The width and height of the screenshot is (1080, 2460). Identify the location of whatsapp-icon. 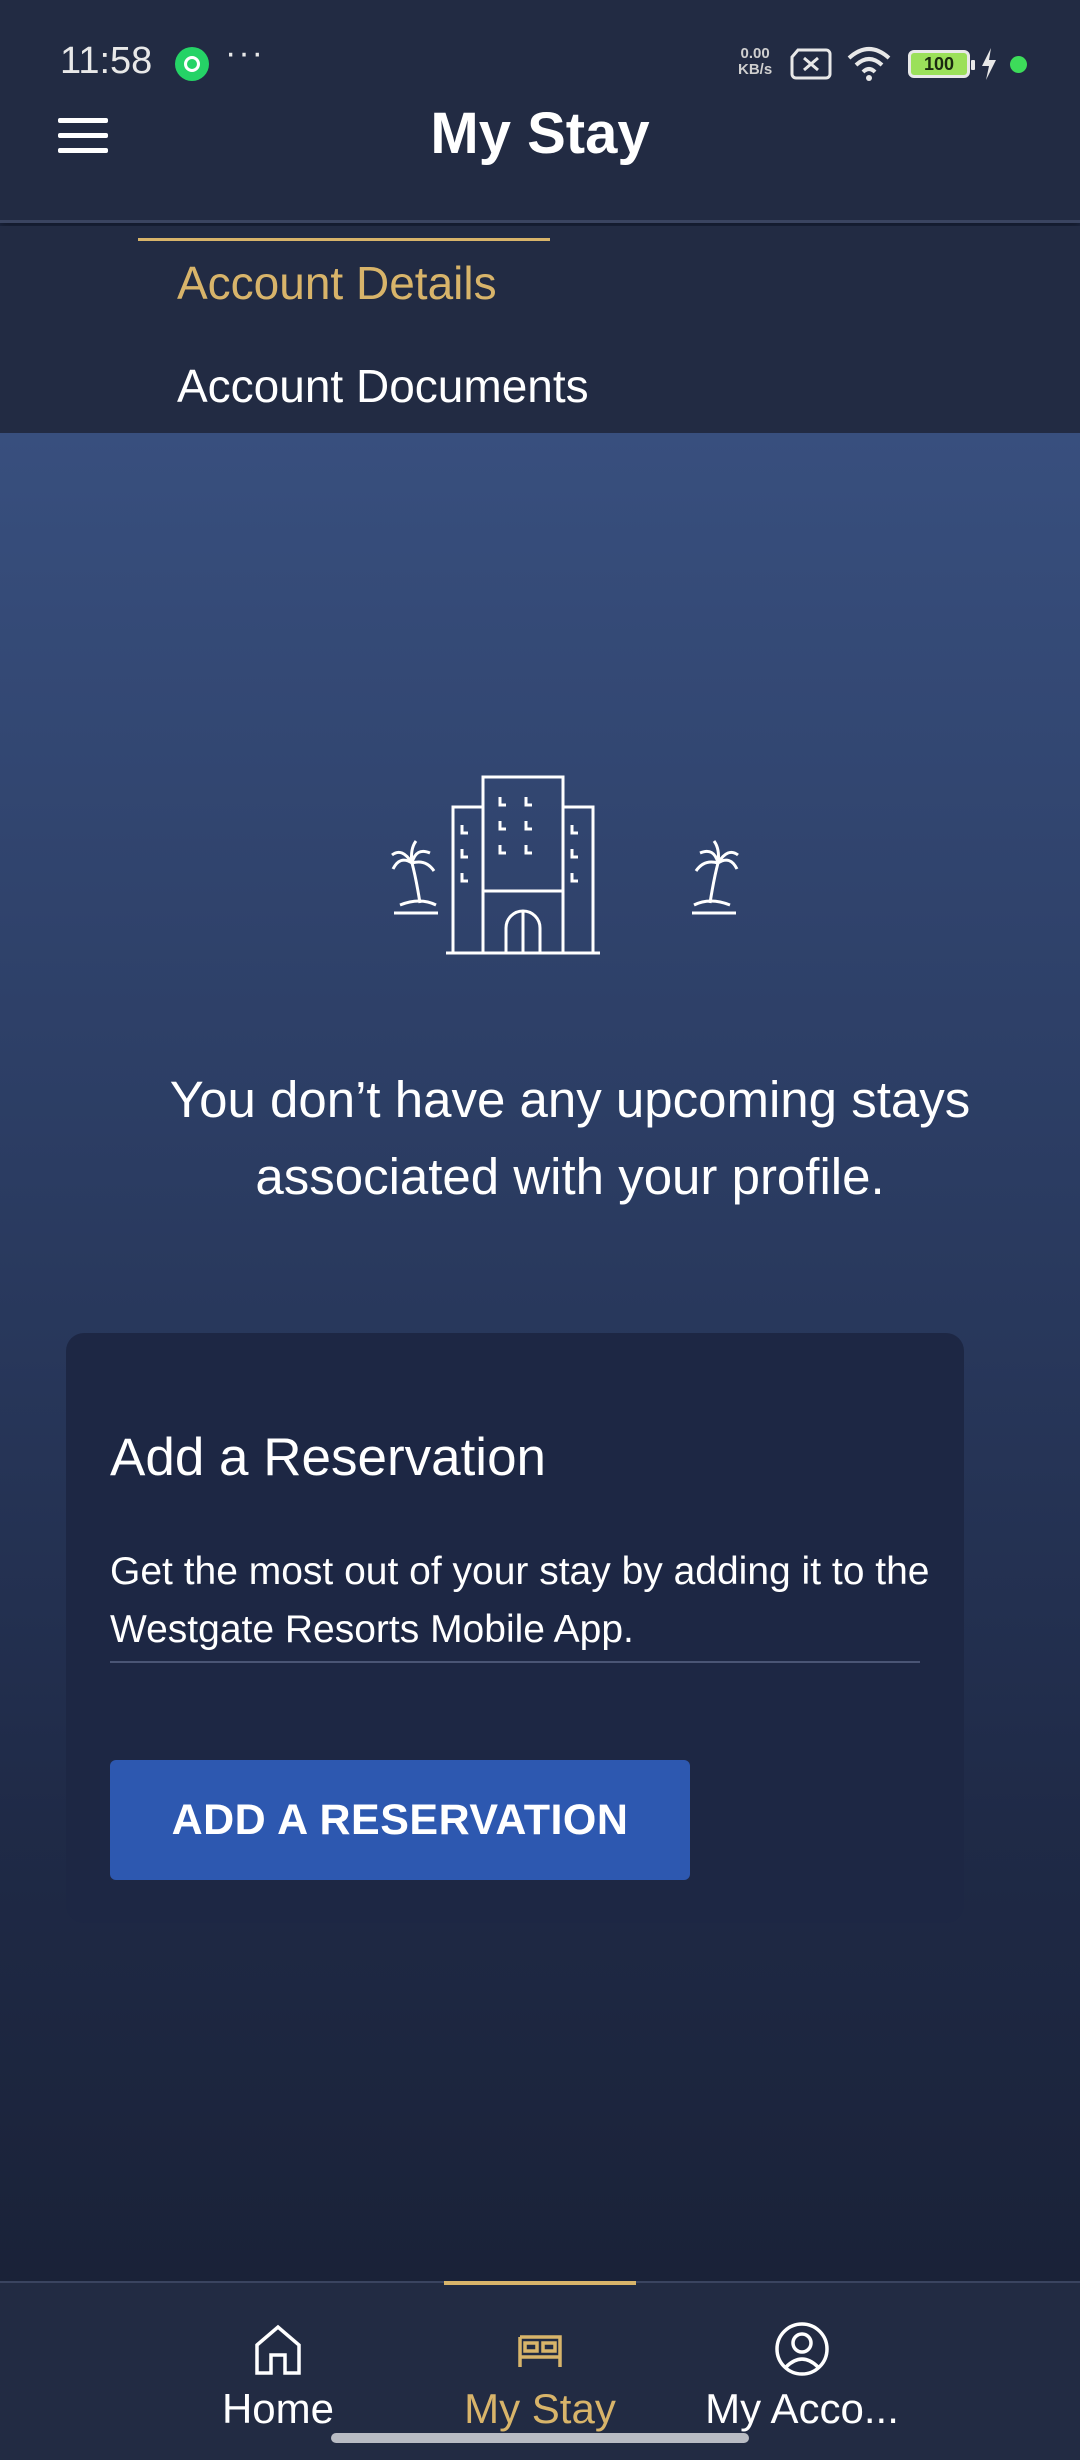
(192, 64).